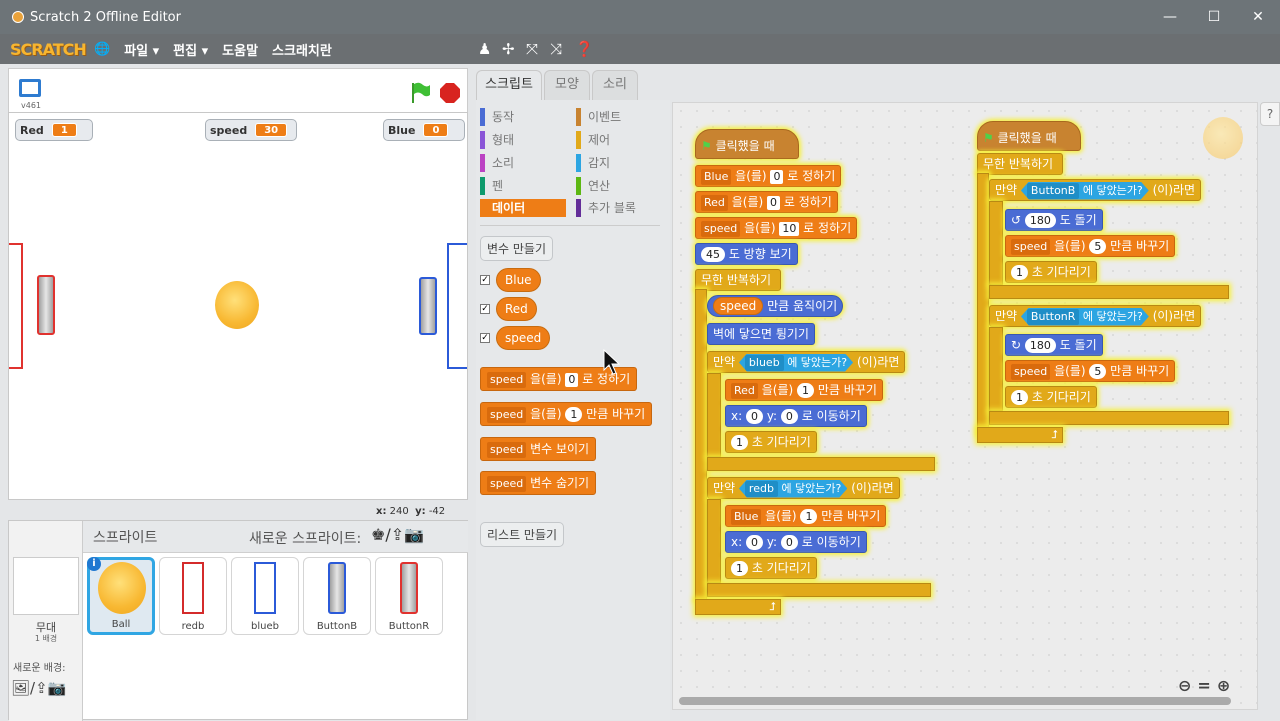 The image size is (1280, 721). What do you see at coordinates (598, 117) in the screenshot?
I see `category-events: 이벤트` at bounding box center [598, 117].